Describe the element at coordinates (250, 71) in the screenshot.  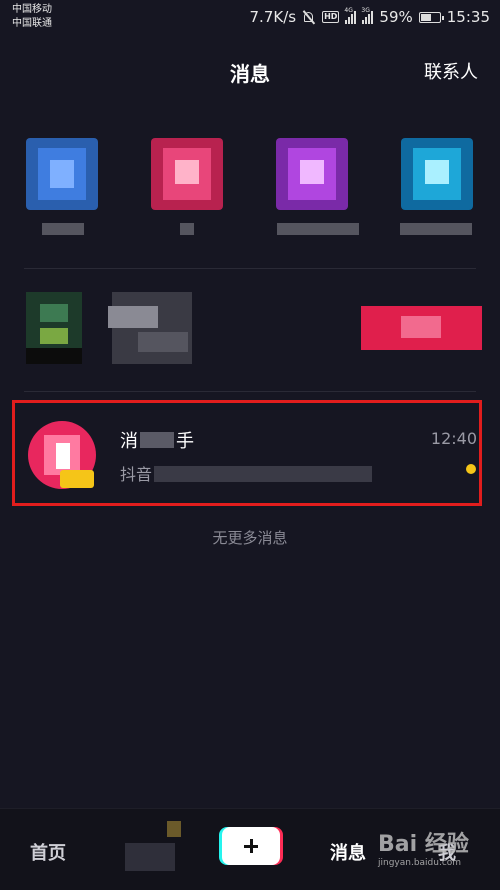
I see `header: 消息 联系人` at that location.